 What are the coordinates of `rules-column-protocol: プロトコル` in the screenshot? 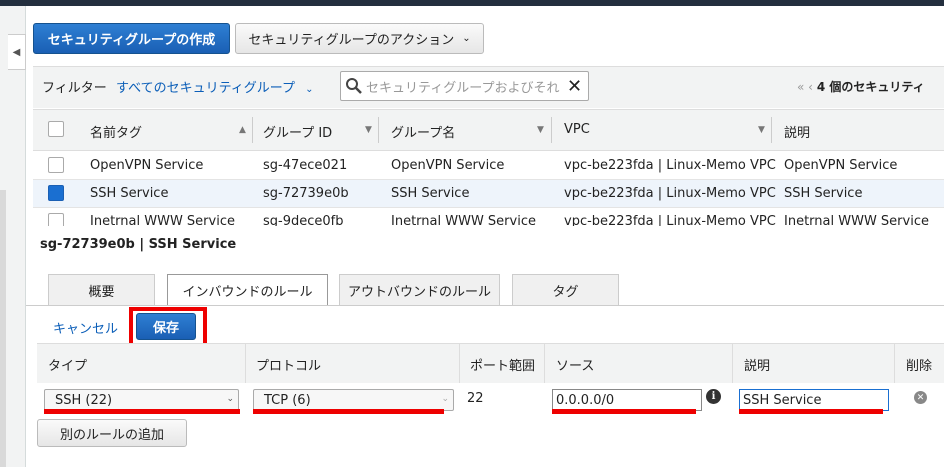 It's located at (289, 366).